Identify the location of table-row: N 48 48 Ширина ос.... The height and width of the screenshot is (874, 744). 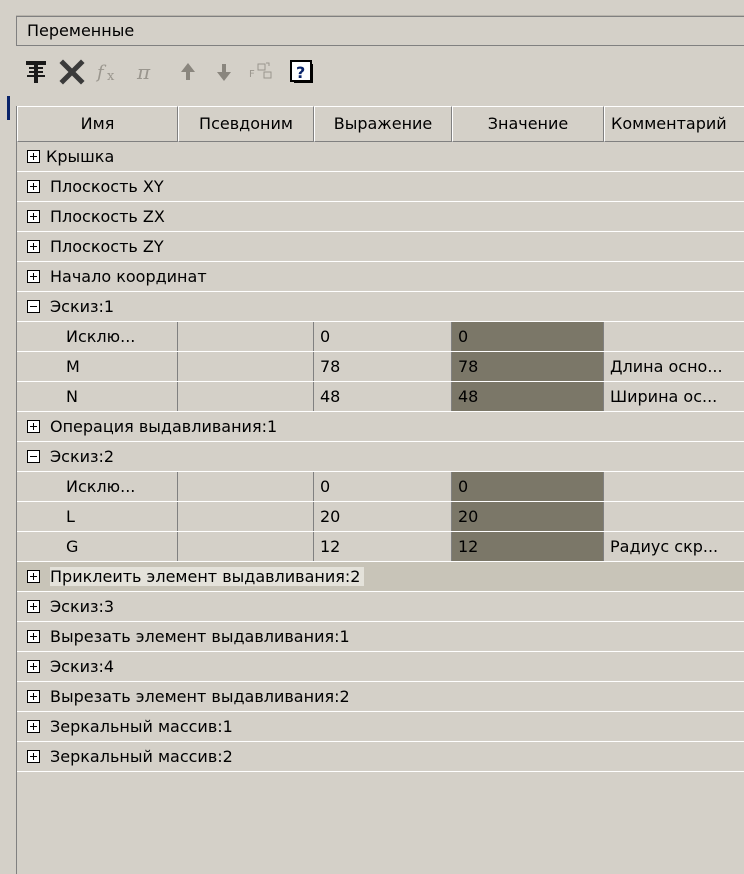
(380, 397).